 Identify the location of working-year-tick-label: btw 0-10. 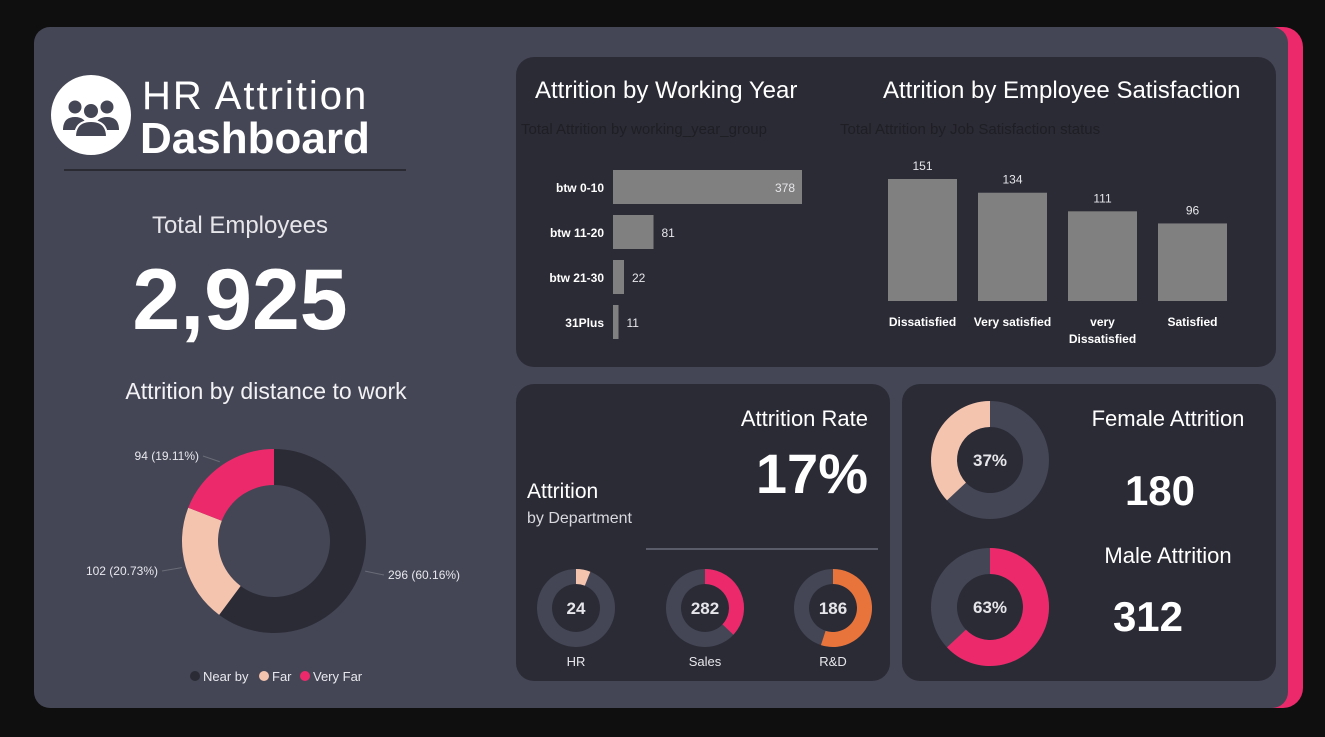
(580, 188).